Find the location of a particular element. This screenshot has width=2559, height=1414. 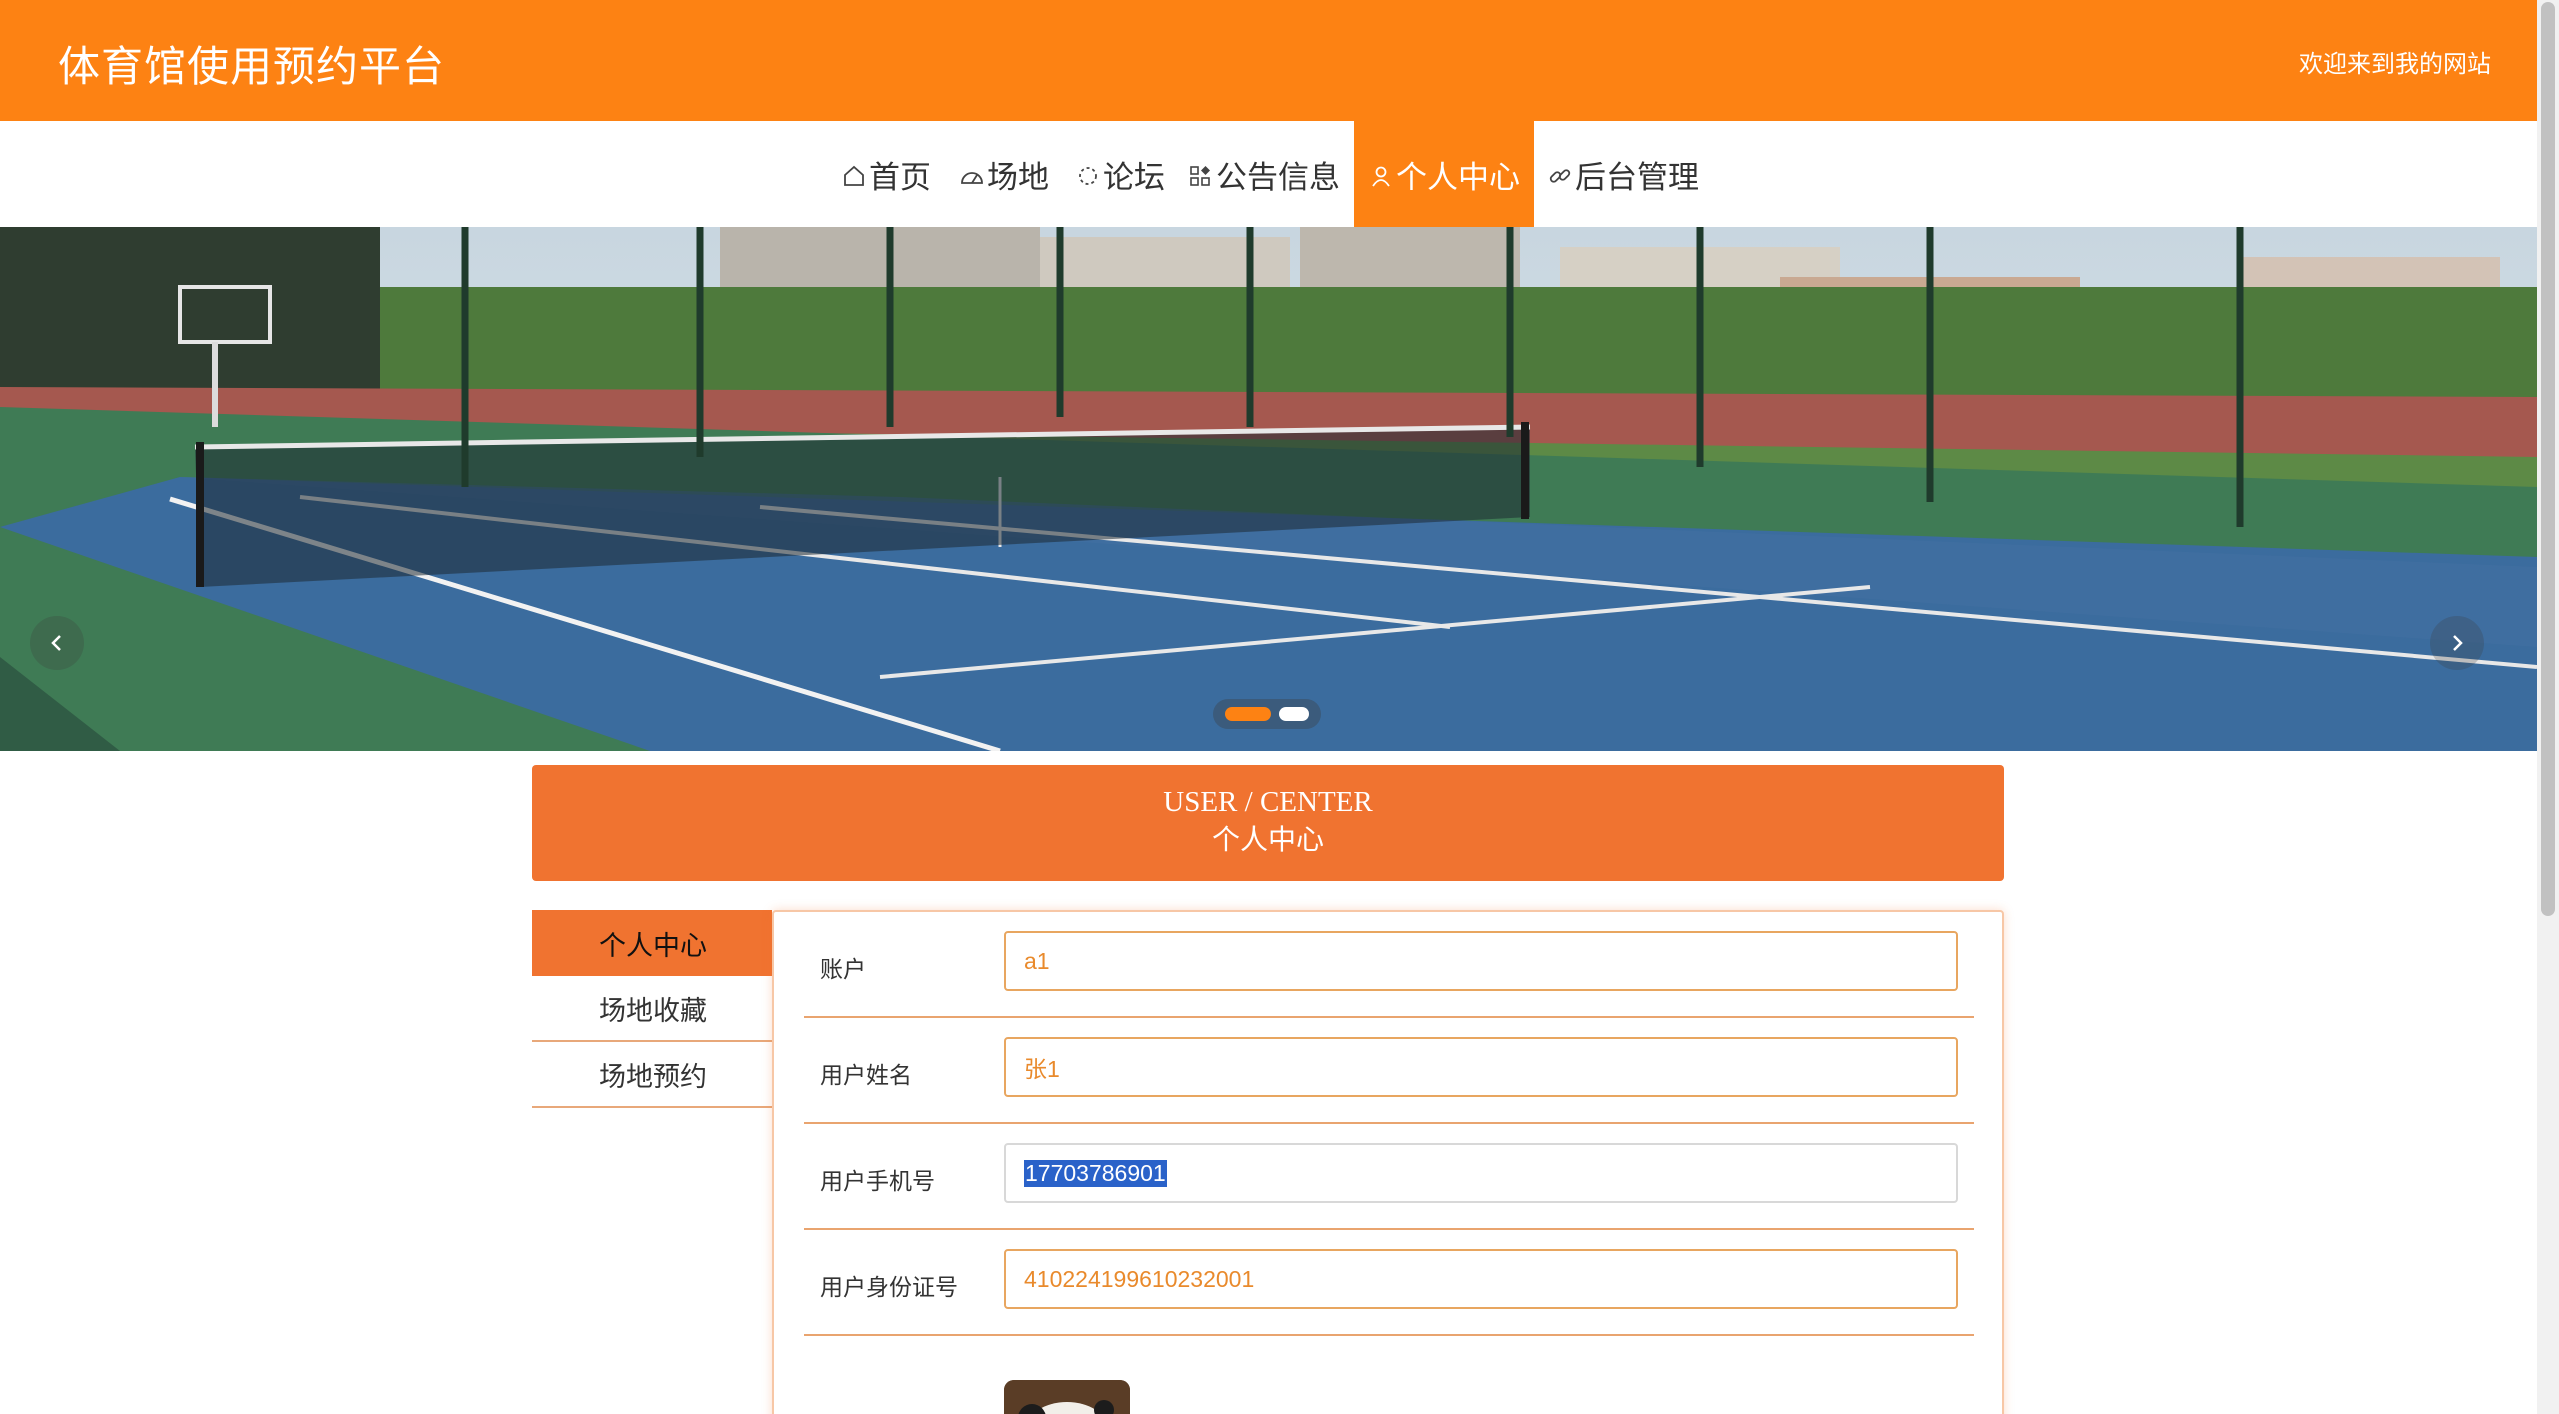

nav-item-user-center: 个人中心 is located at coordinates (1444, 174).